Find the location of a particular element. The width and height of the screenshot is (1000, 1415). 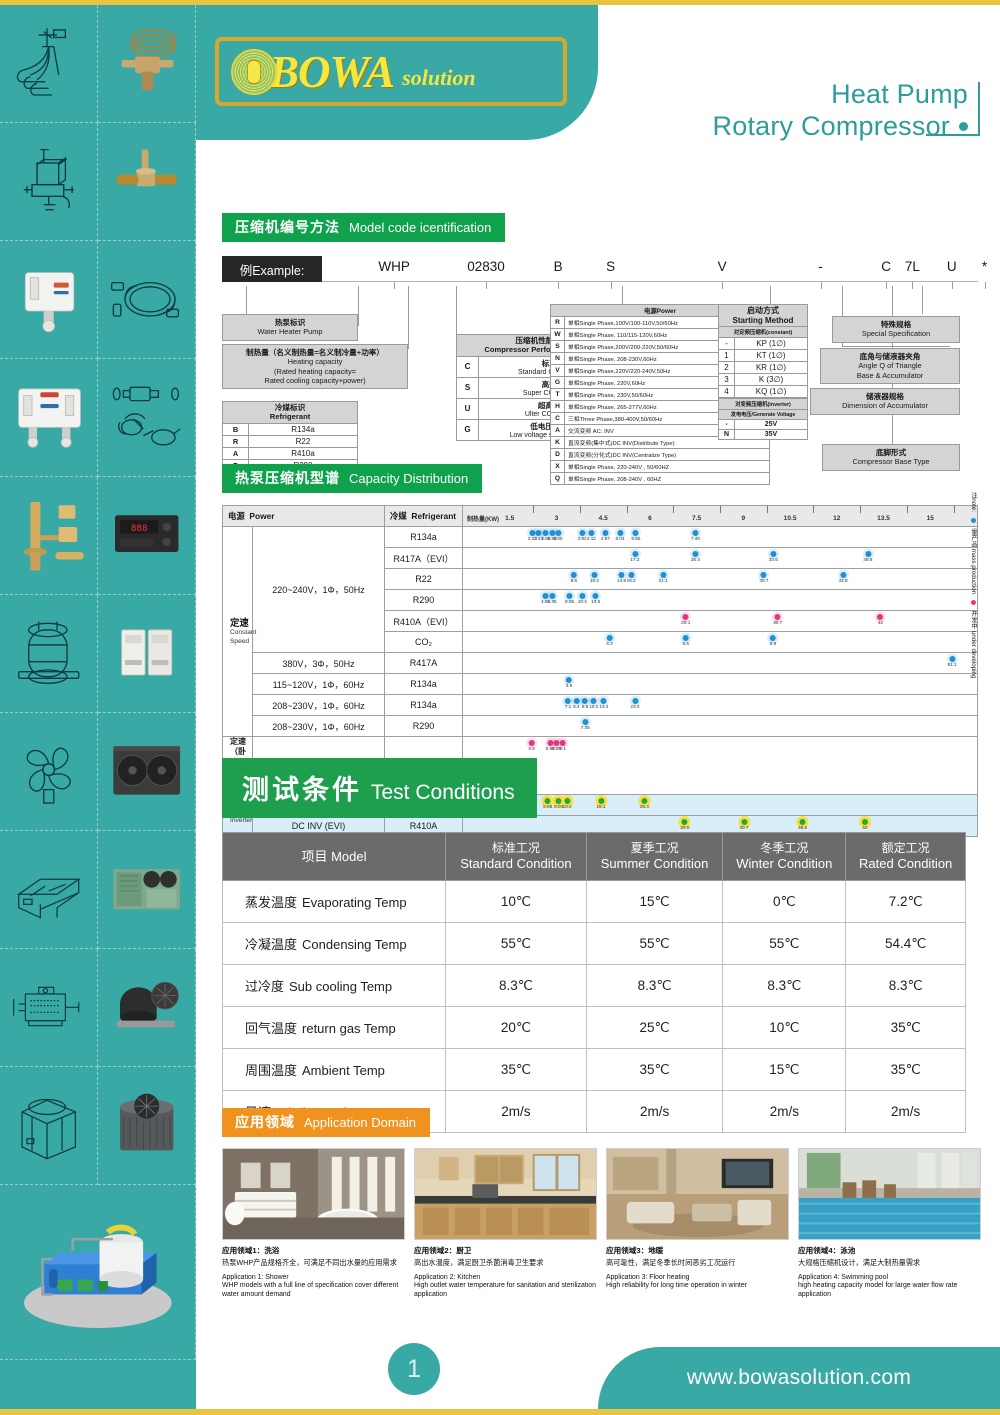

capacity-data-point: 3.6 is located at coordinates (569, 682).